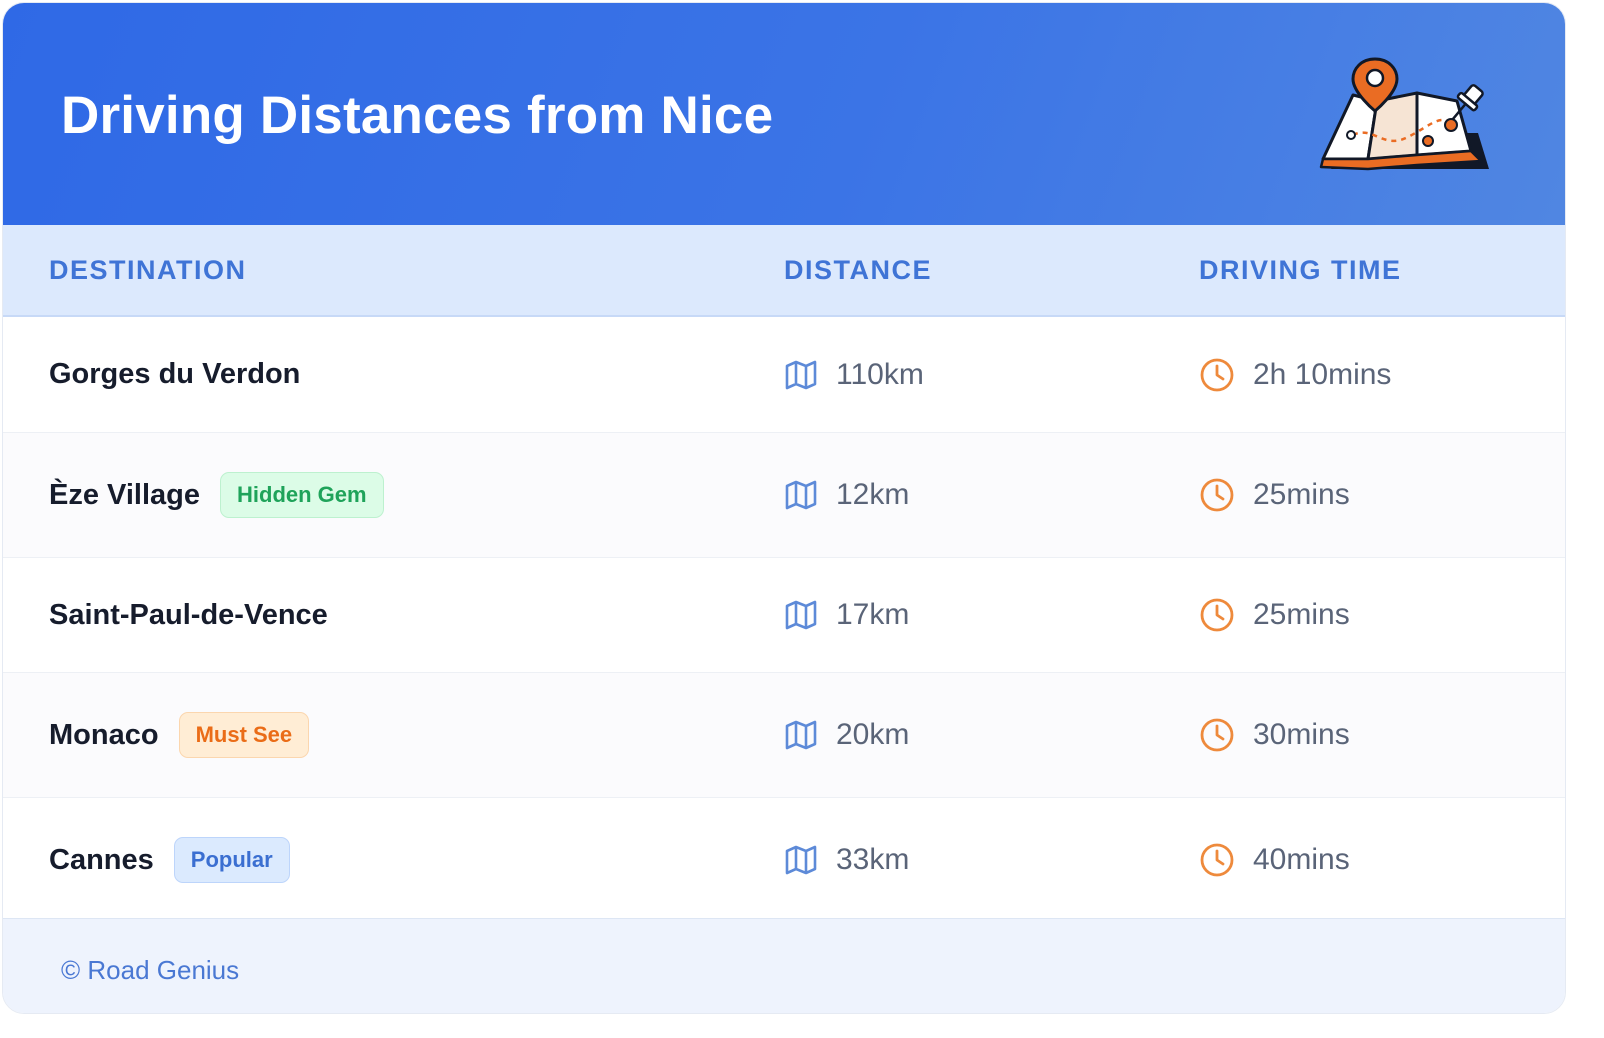  I want to click on table-header: DESTINATION DISTANCE DRIVING TIME, so click(784, 271).